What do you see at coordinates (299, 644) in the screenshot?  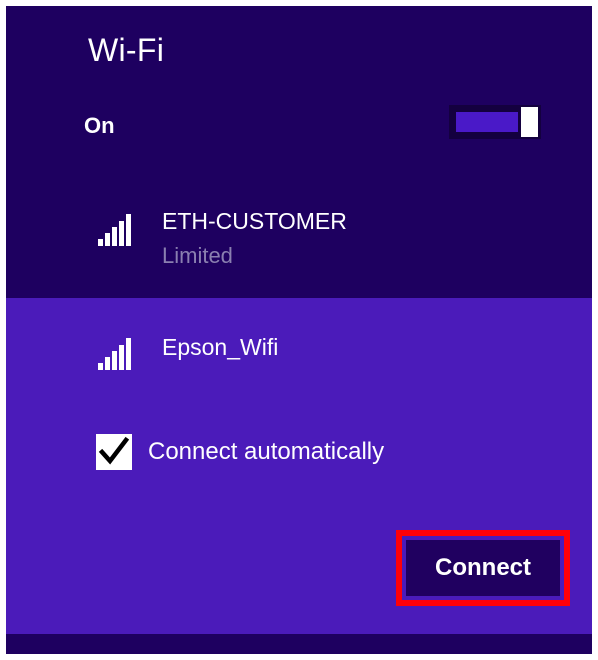 I see `panel-bottom-strip` at bounding box center [299, 644].